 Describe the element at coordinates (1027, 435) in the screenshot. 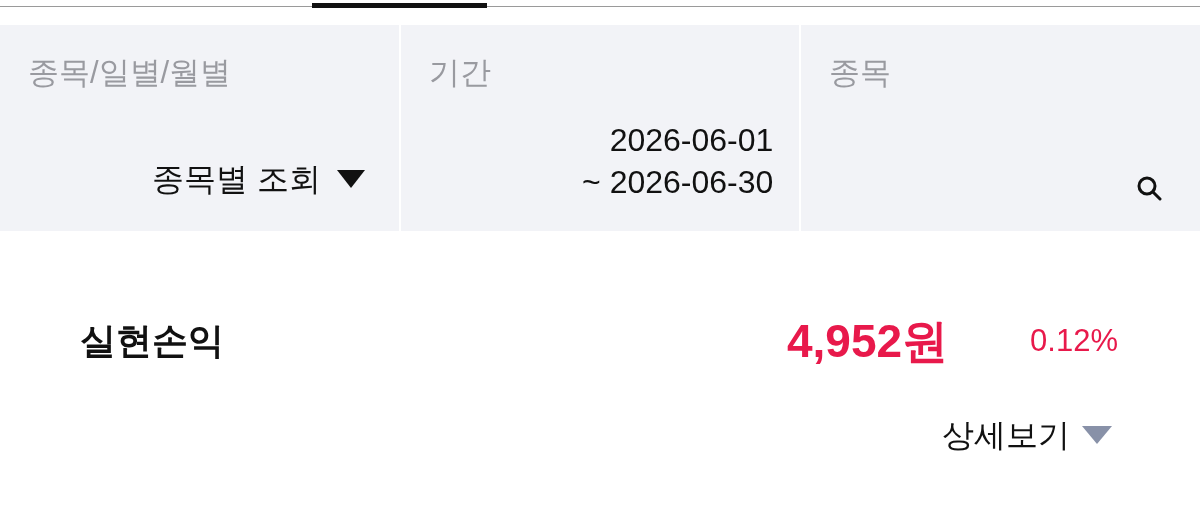

I see `details-toggle: 상세보기` at that location.